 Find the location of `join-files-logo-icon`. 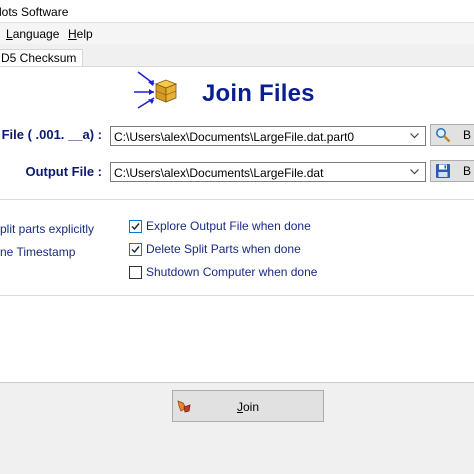

join-files-logo-icon is located at coordinates (156, 90).